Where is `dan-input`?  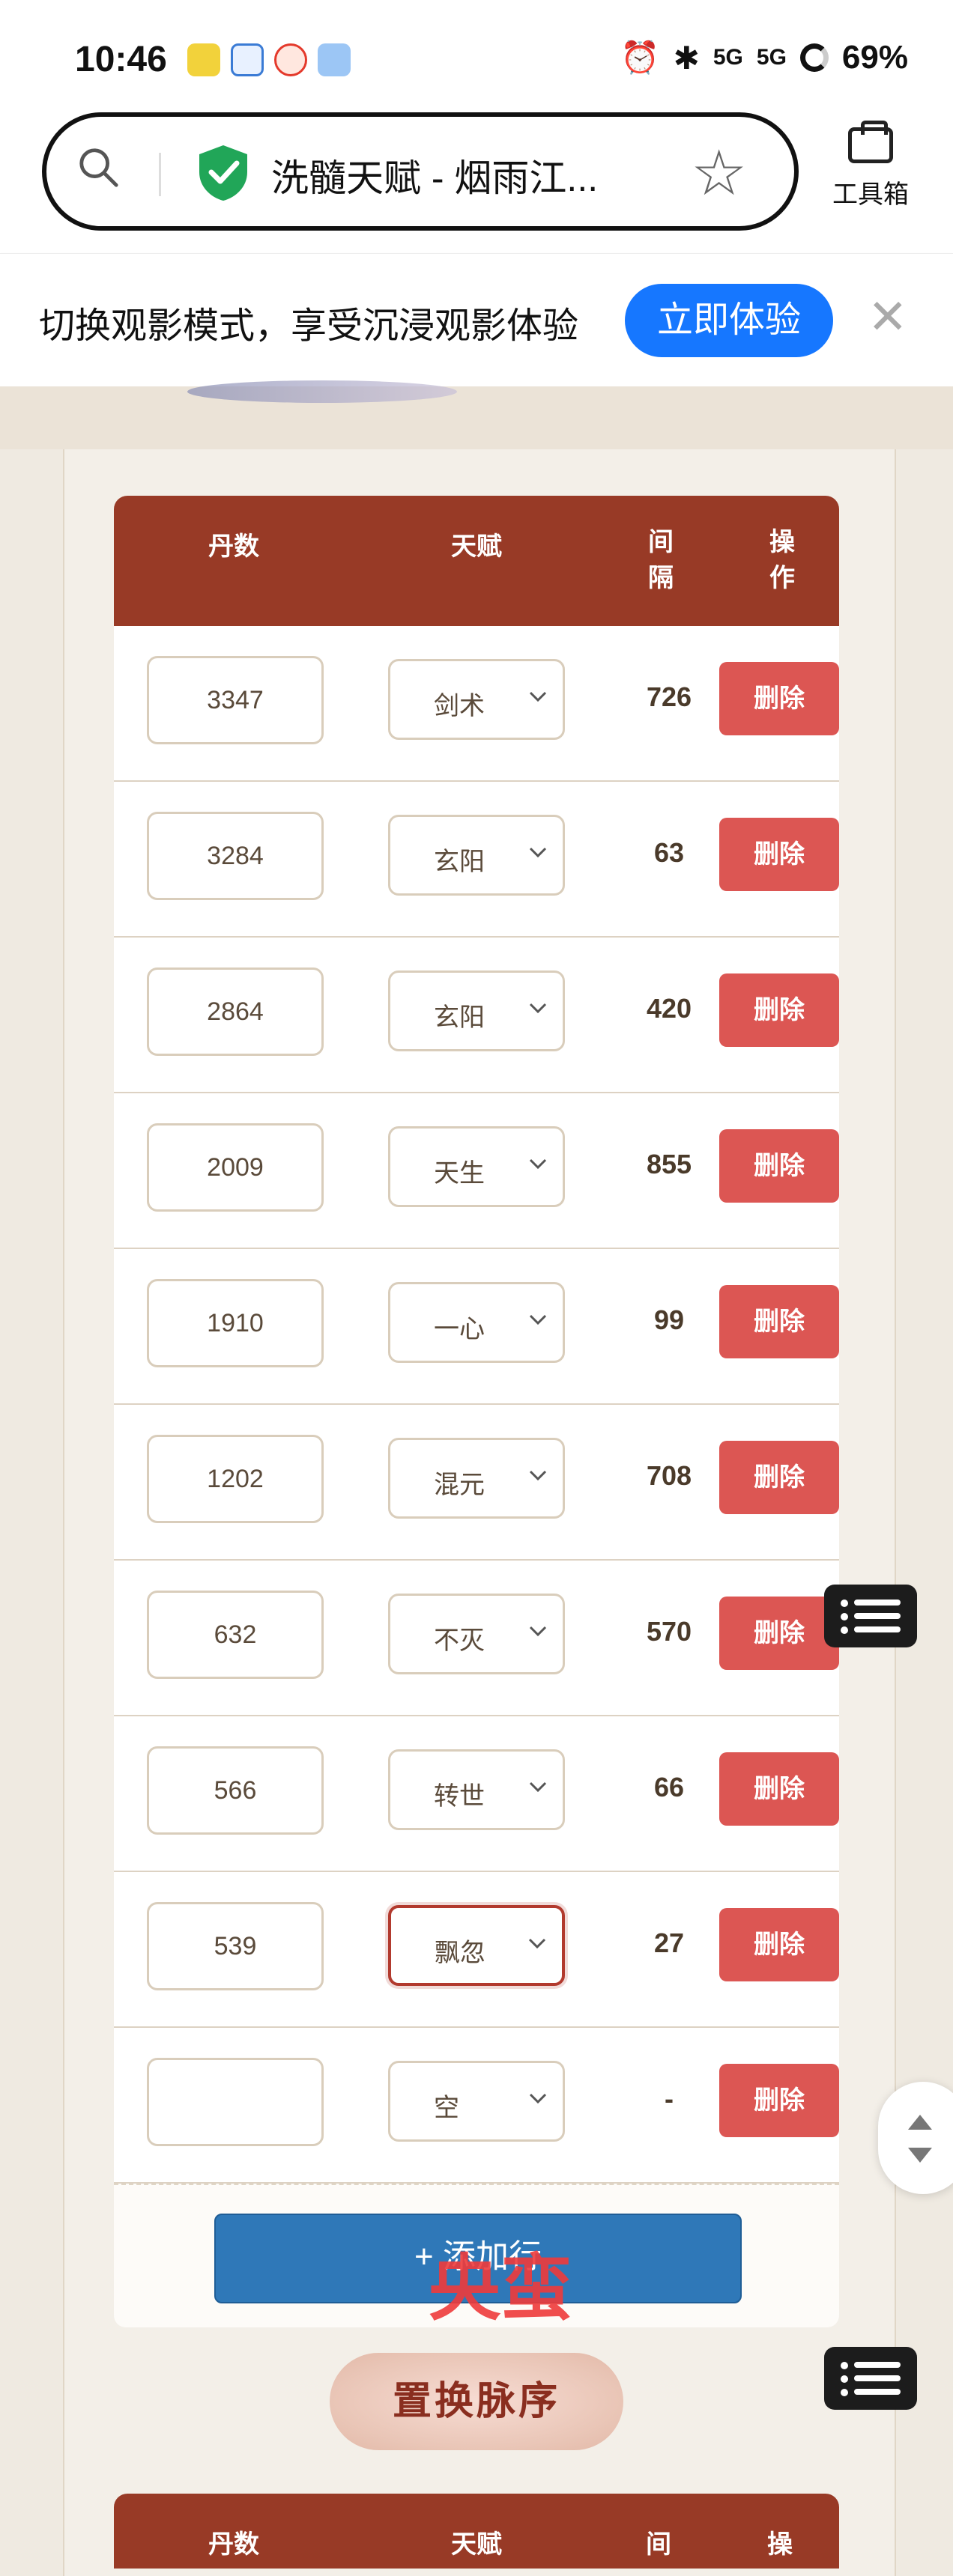 dan-input is located at coordinates (236, 2102).